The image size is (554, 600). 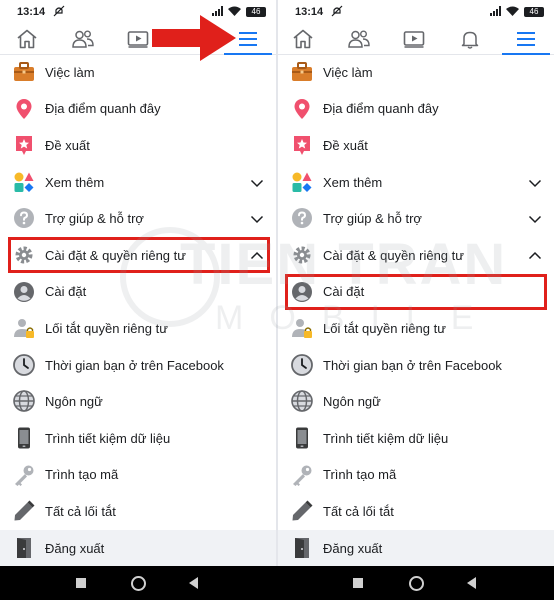 I want to click on recommendation-star-icon, so click(x=302, y=146).